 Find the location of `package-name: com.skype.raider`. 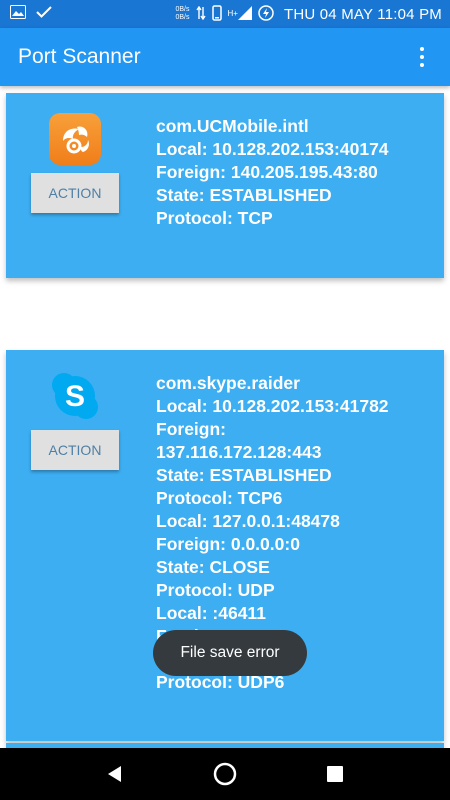

package-name: com.skype.raider is located at coordinates (228, 383).